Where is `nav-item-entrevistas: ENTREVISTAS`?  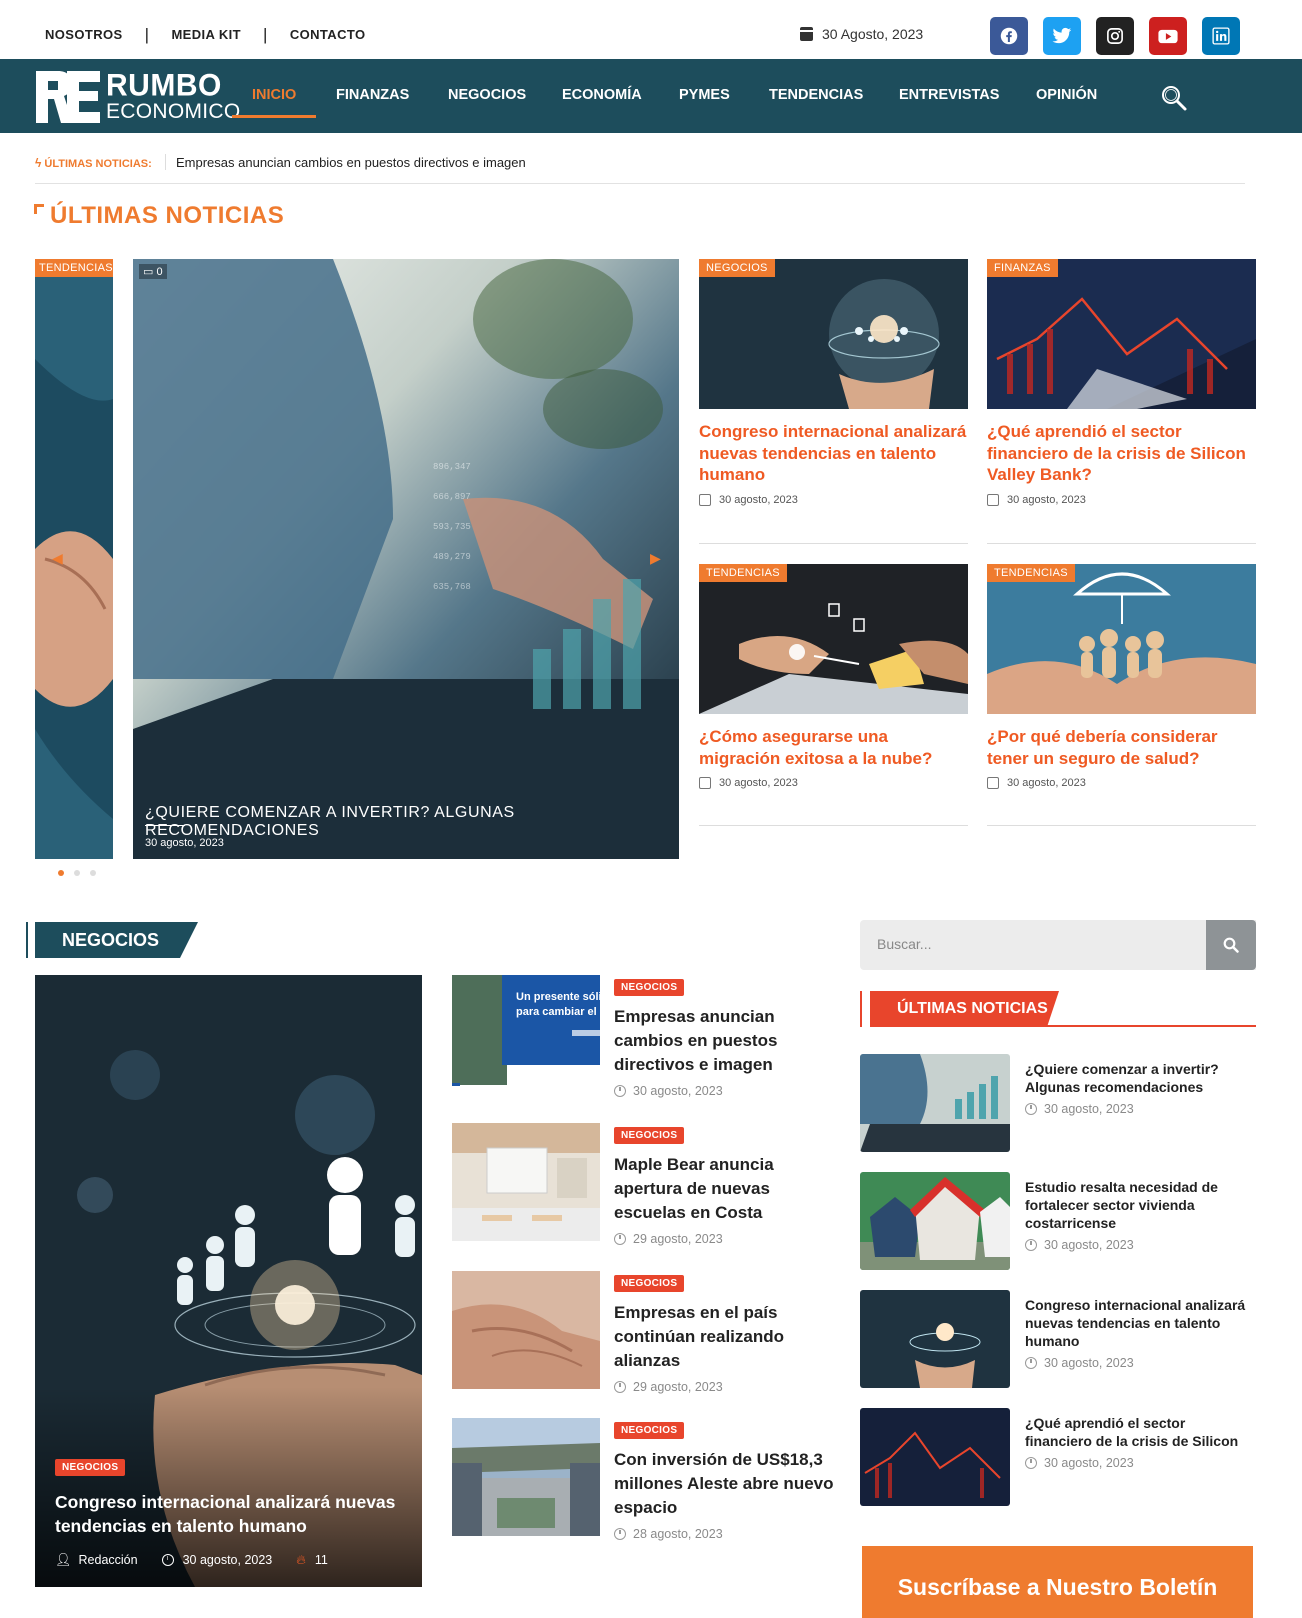
nav-item-entrevistas: ENTREVISTAS is located at coordinates (949, 95).